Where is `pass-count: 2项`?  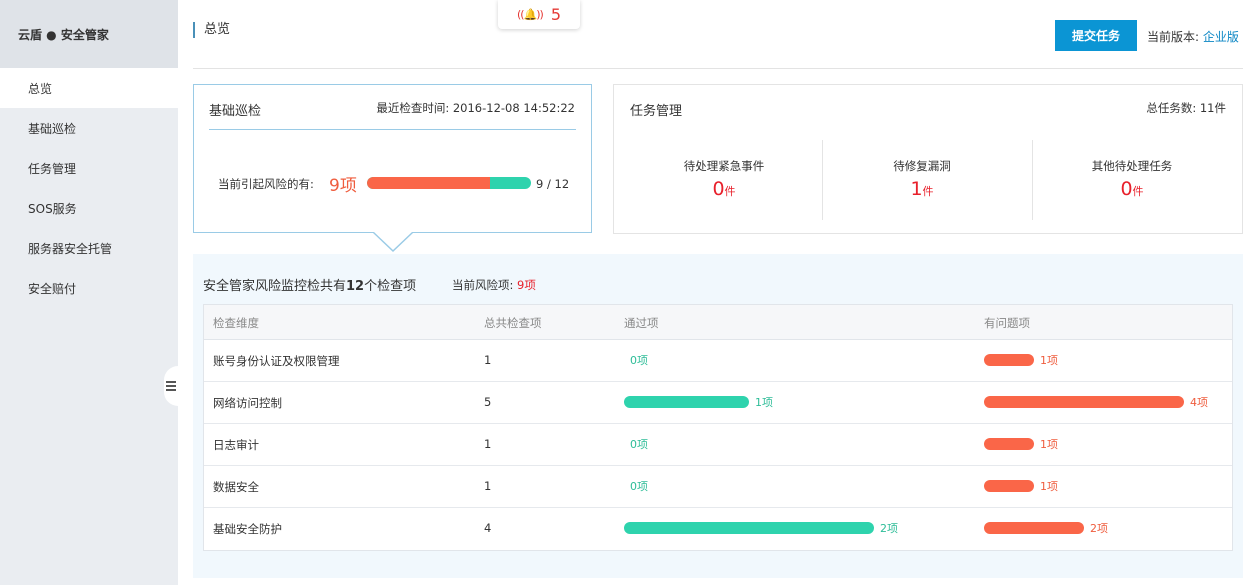 pass-count: 2项 is located at coordinates (889, 528).